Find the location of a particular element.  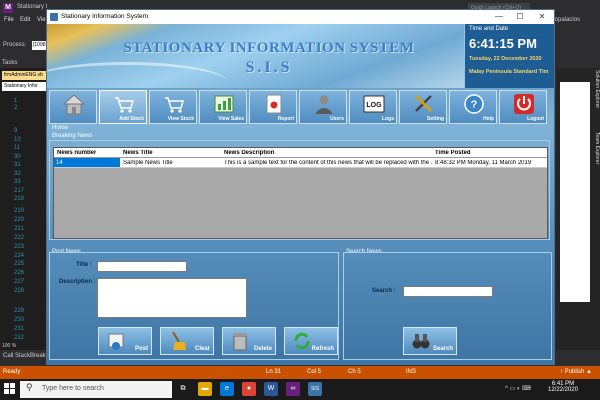

search-icon: ⚲ is located at coordinates (29, 387).